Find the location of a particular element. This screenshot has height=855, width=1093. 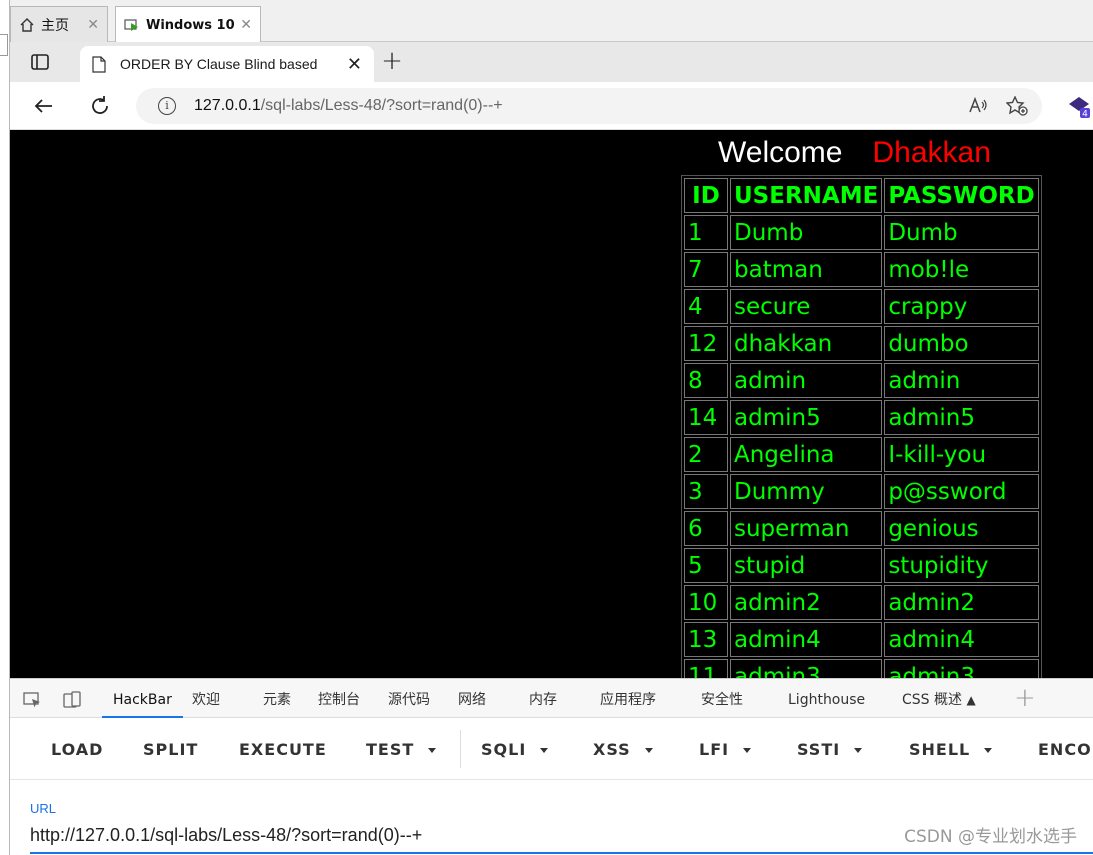

cell-id: 14 is located at coordinates (706, 417).